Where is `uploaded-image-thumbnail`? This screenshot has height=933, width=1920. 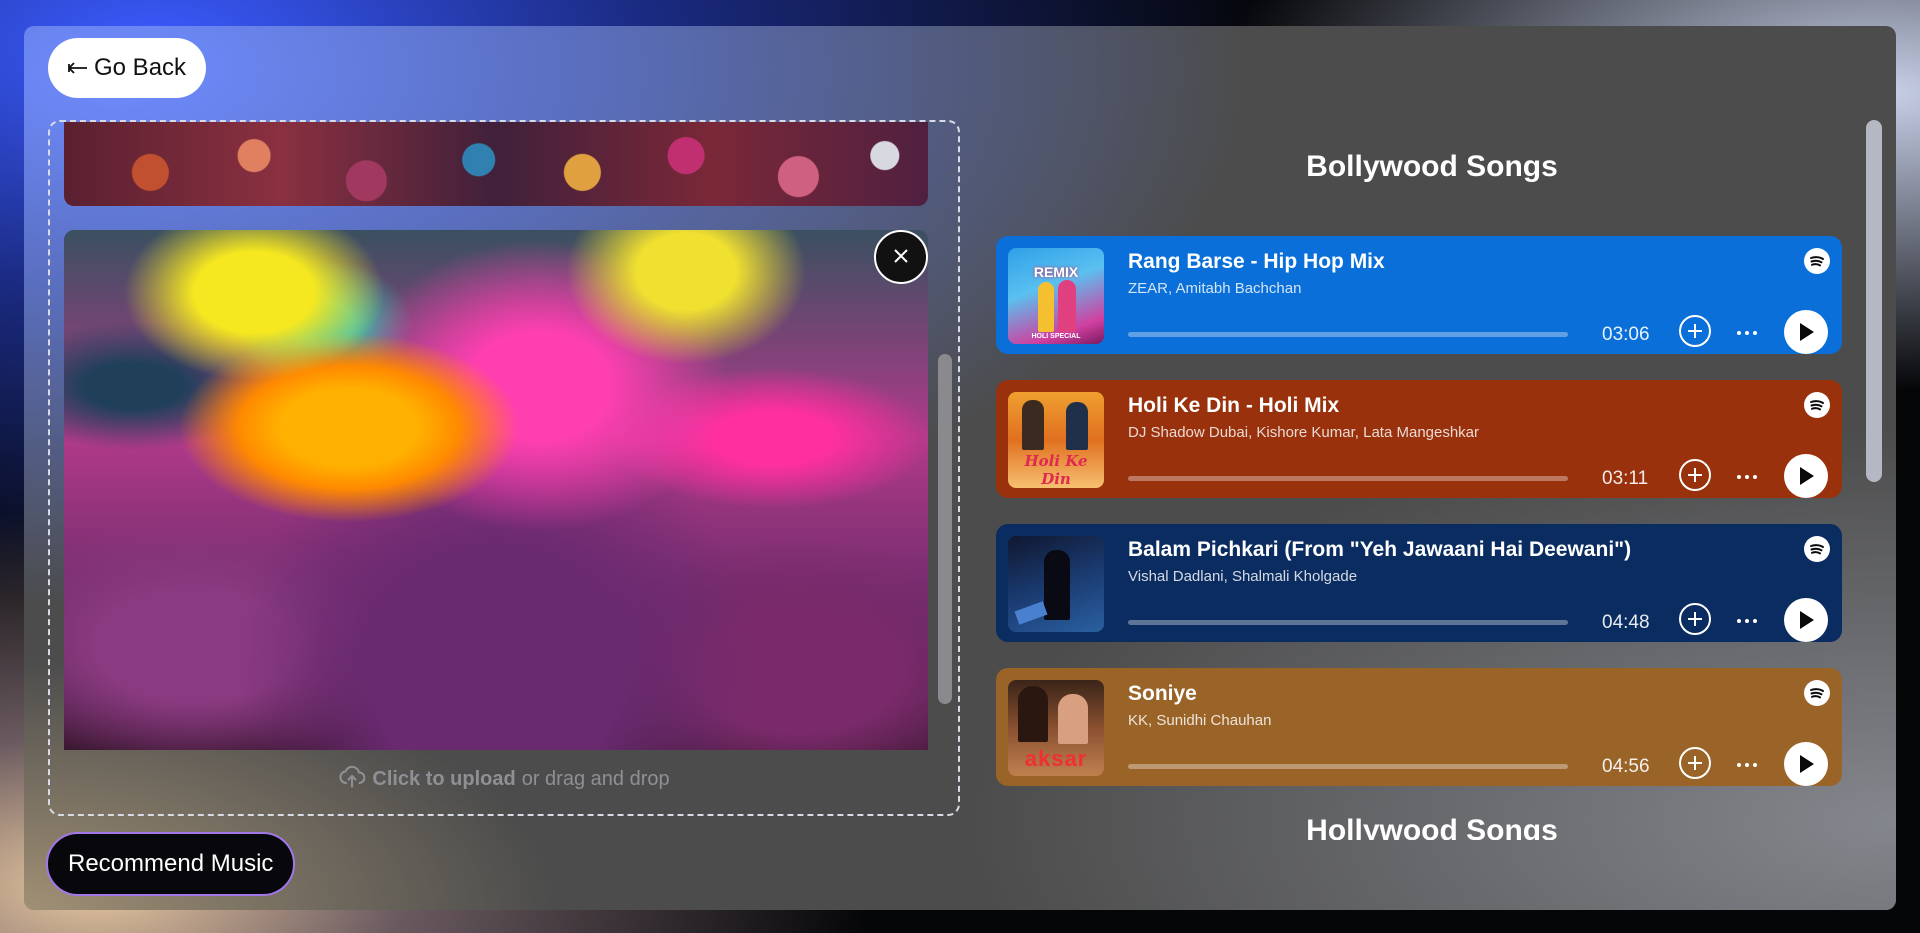
uploaded-image-thumbnail is located at coordinates (496, 164).